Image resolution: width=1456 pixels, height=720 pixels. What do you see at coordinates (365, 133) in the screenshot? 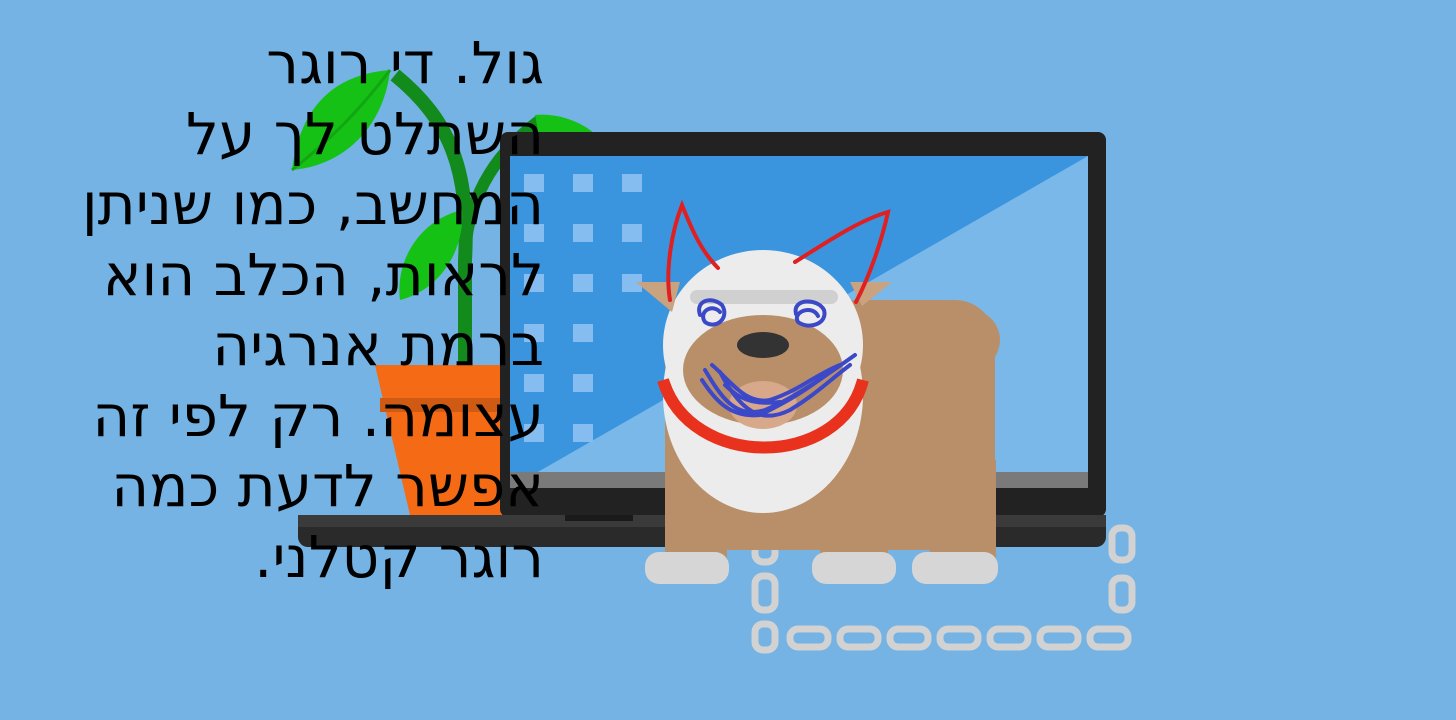
I see `caption-line: השתלט לך על` at bounding box center [365, 133].